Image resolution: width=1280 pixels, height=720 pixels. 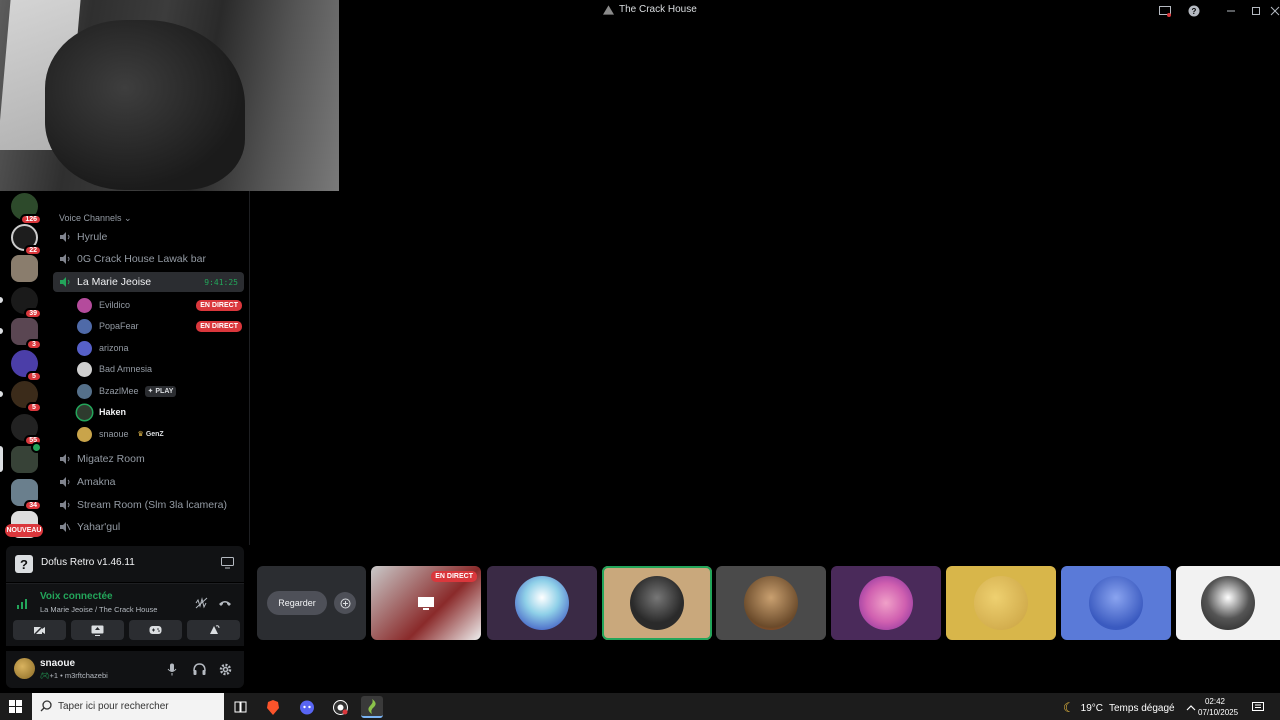 I want to click on participant-tile-speaking, so click(x=657, y=603).